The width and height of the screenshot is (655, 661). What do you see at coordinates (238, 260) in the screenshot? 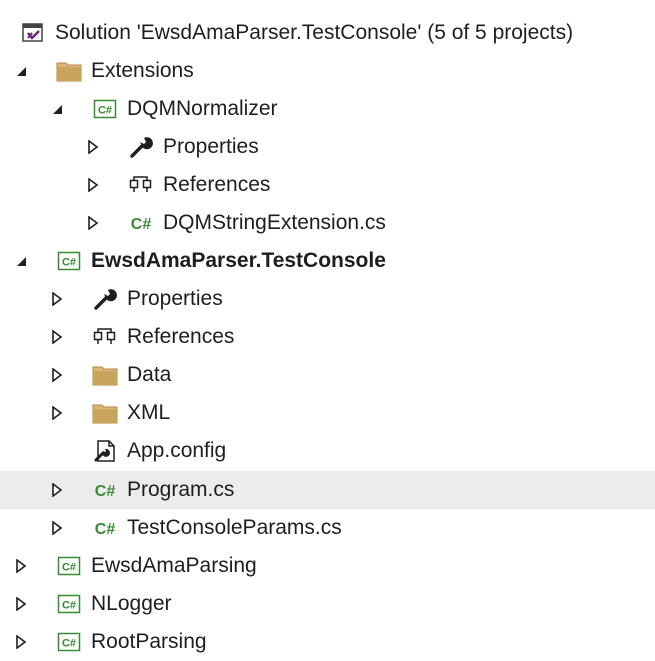
I see `tree-node-label: EwsdAmaParser.TestConsole` at bounding box center [238, 260].